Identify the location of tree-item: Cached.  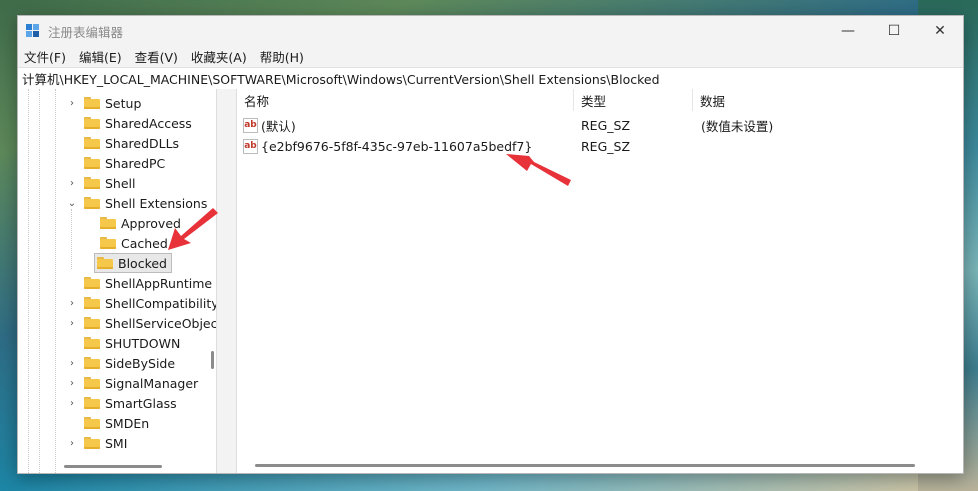
(125, 243).